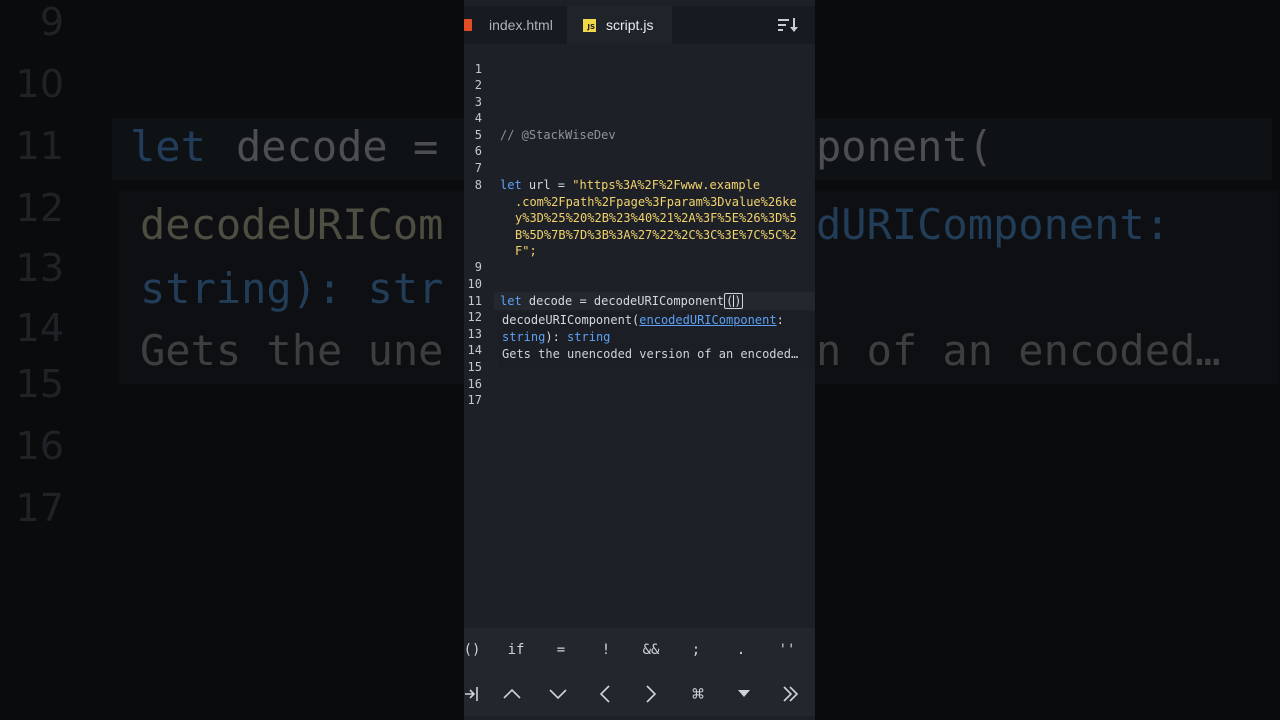  I want to click on line-number: 2, so click(478, 85).